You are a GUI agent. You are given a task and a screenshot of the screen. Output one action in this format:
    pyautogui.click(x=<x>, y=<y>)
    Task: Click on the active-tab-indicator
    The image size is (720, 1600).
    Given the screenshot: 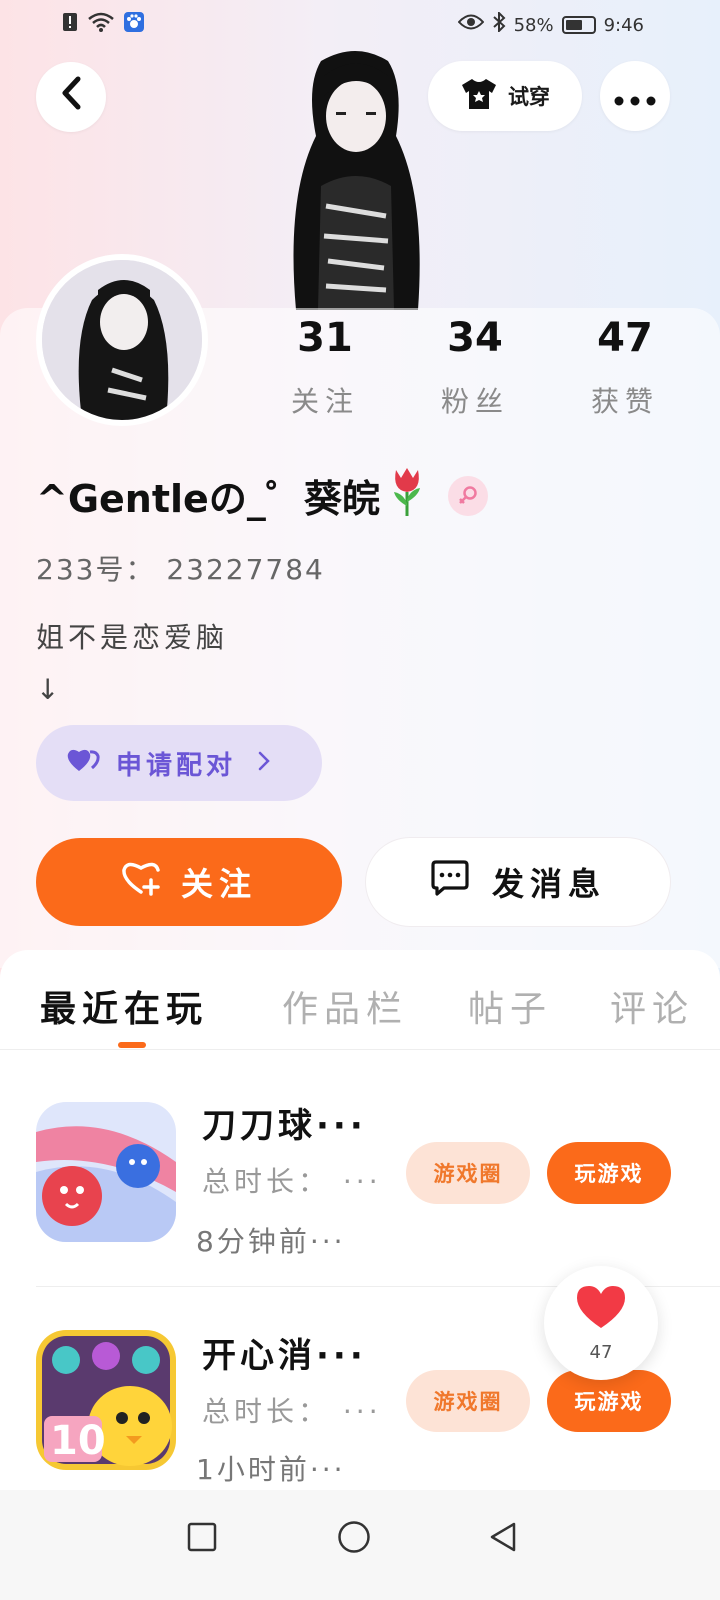 What is the action you would take?
    pyautogui.click(x=132, y=1045)
    